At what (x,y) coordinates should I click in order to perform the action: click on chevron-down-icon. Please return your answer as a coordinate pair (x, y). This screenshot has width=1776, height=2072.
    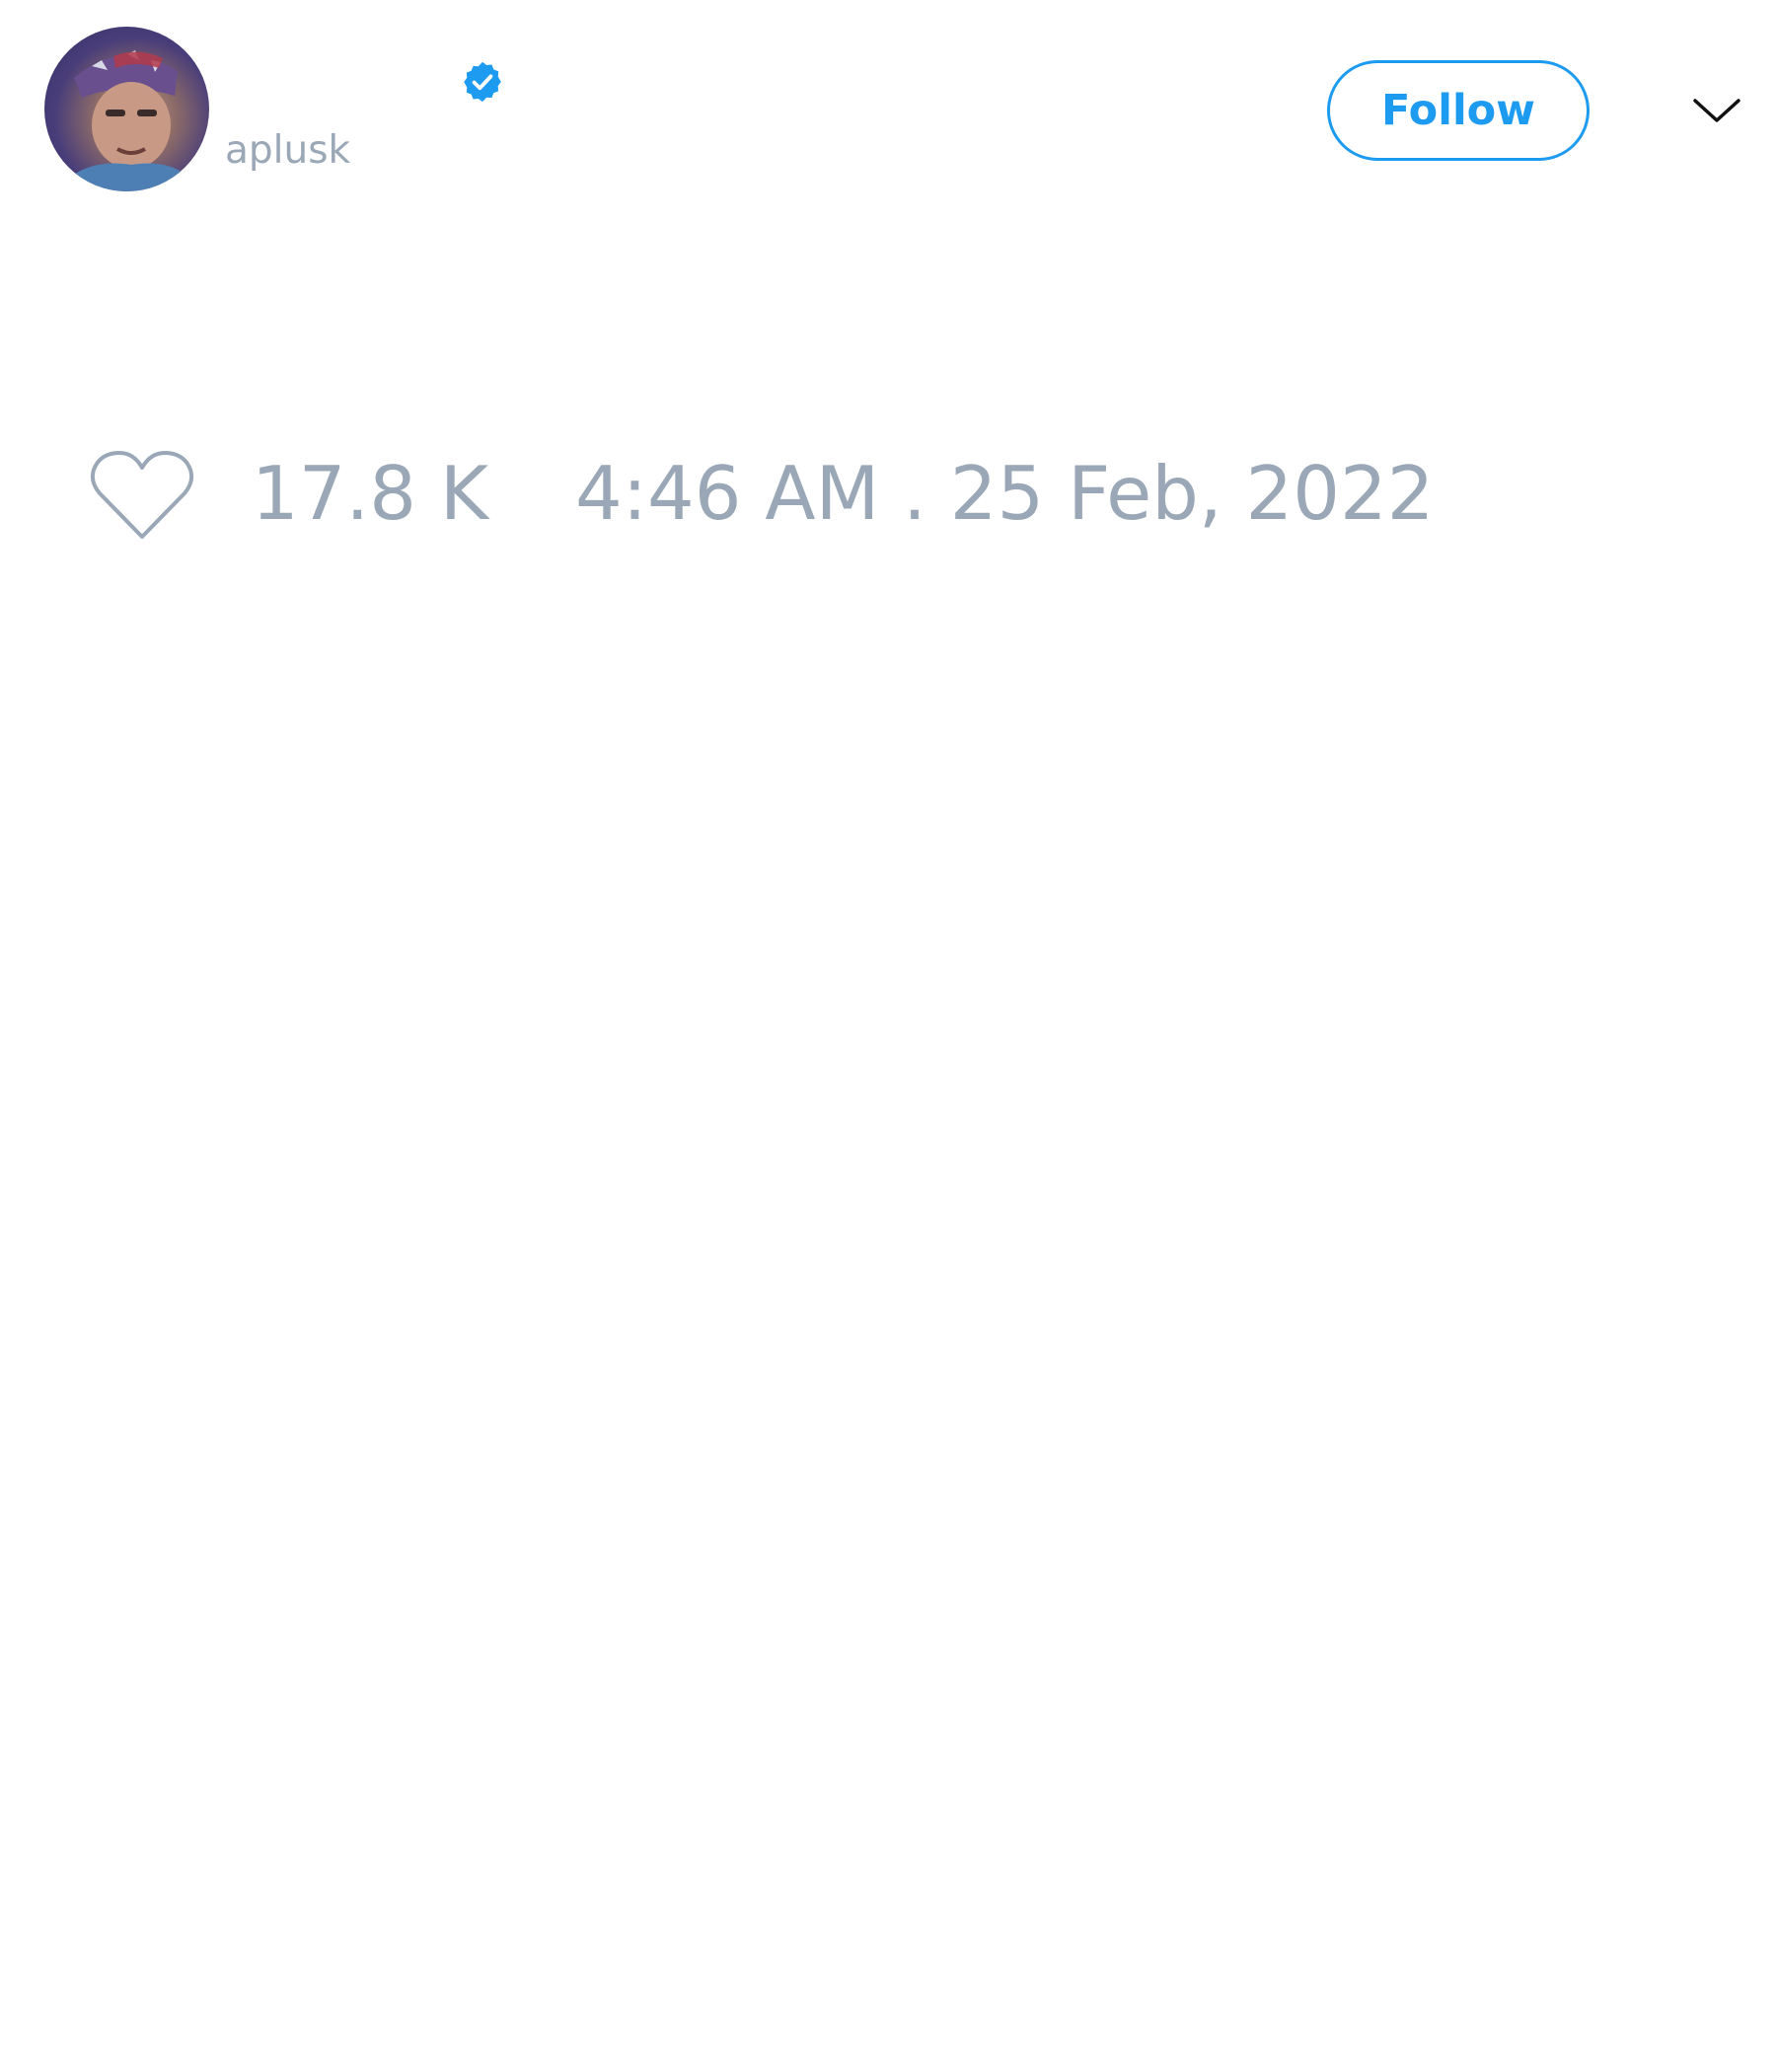
    Looking at the image, I should click on (1717, 111).